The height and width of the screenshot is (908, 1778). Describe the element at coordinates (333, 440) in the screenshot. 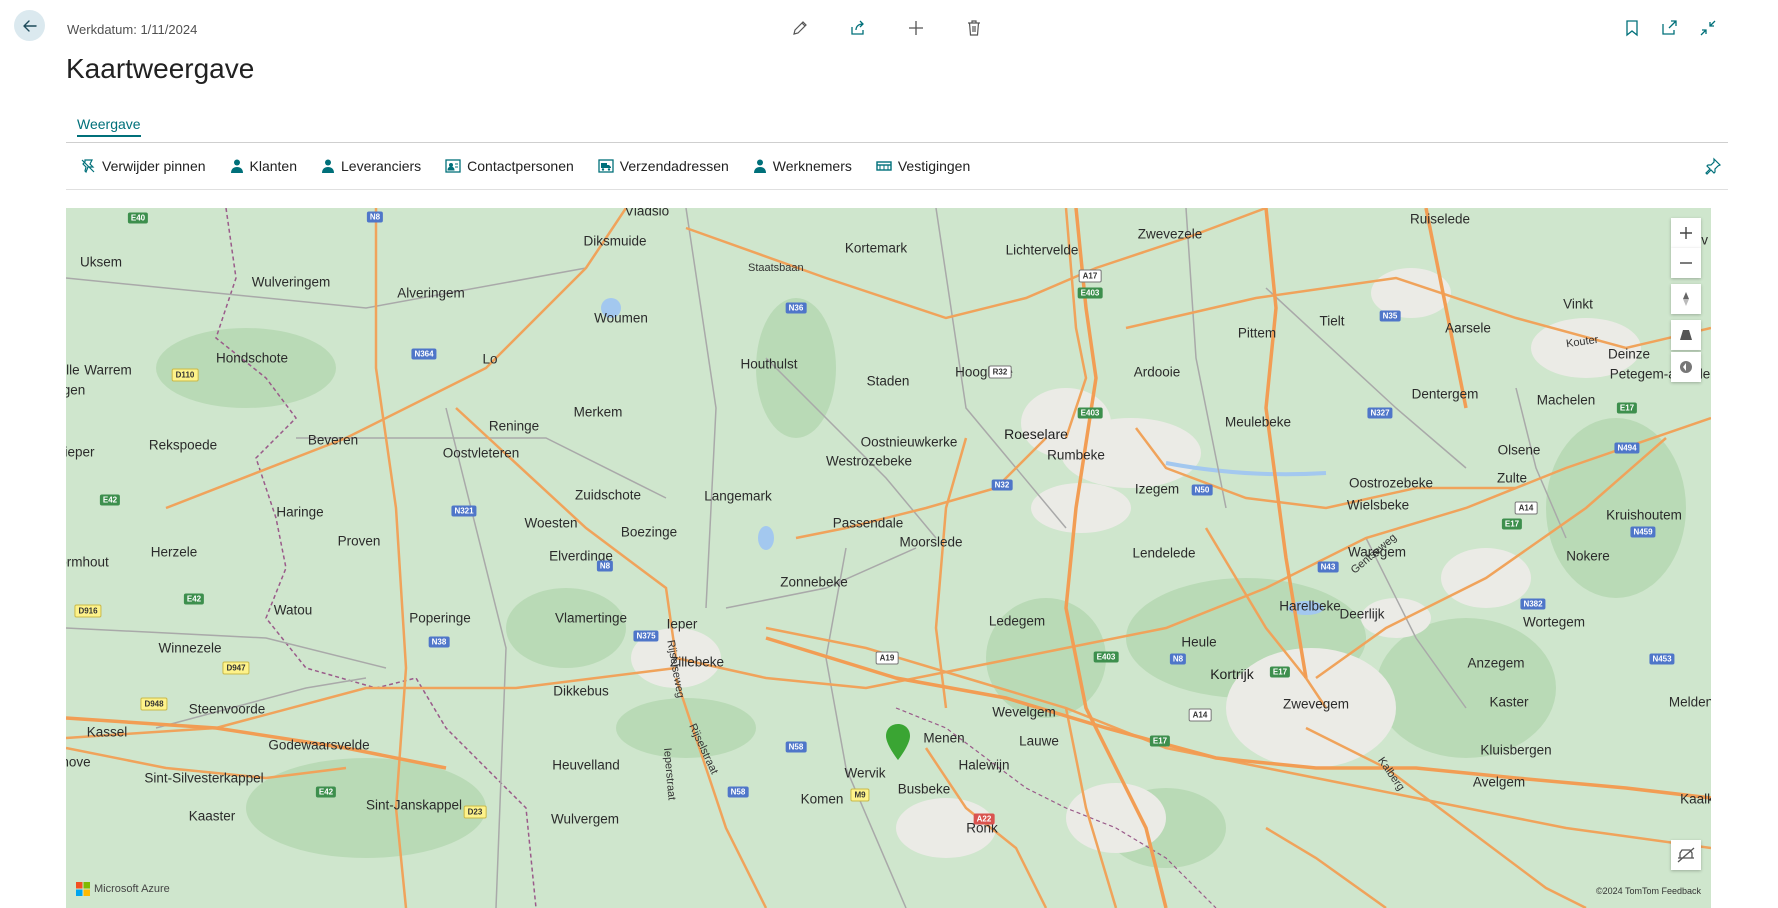

I see `town-label: Beveren` at that location.